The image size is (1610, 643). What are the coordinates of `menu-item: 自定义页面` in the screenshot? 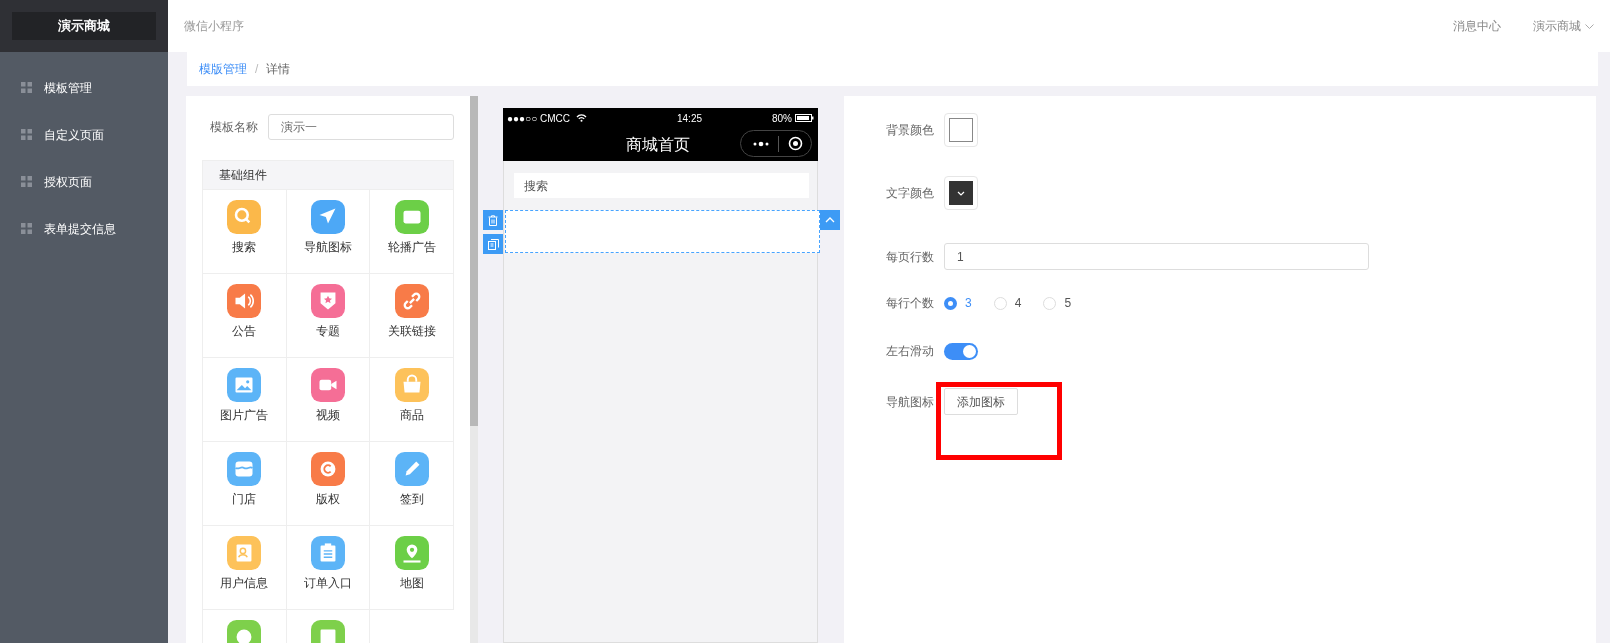 It's located at (84, 134).